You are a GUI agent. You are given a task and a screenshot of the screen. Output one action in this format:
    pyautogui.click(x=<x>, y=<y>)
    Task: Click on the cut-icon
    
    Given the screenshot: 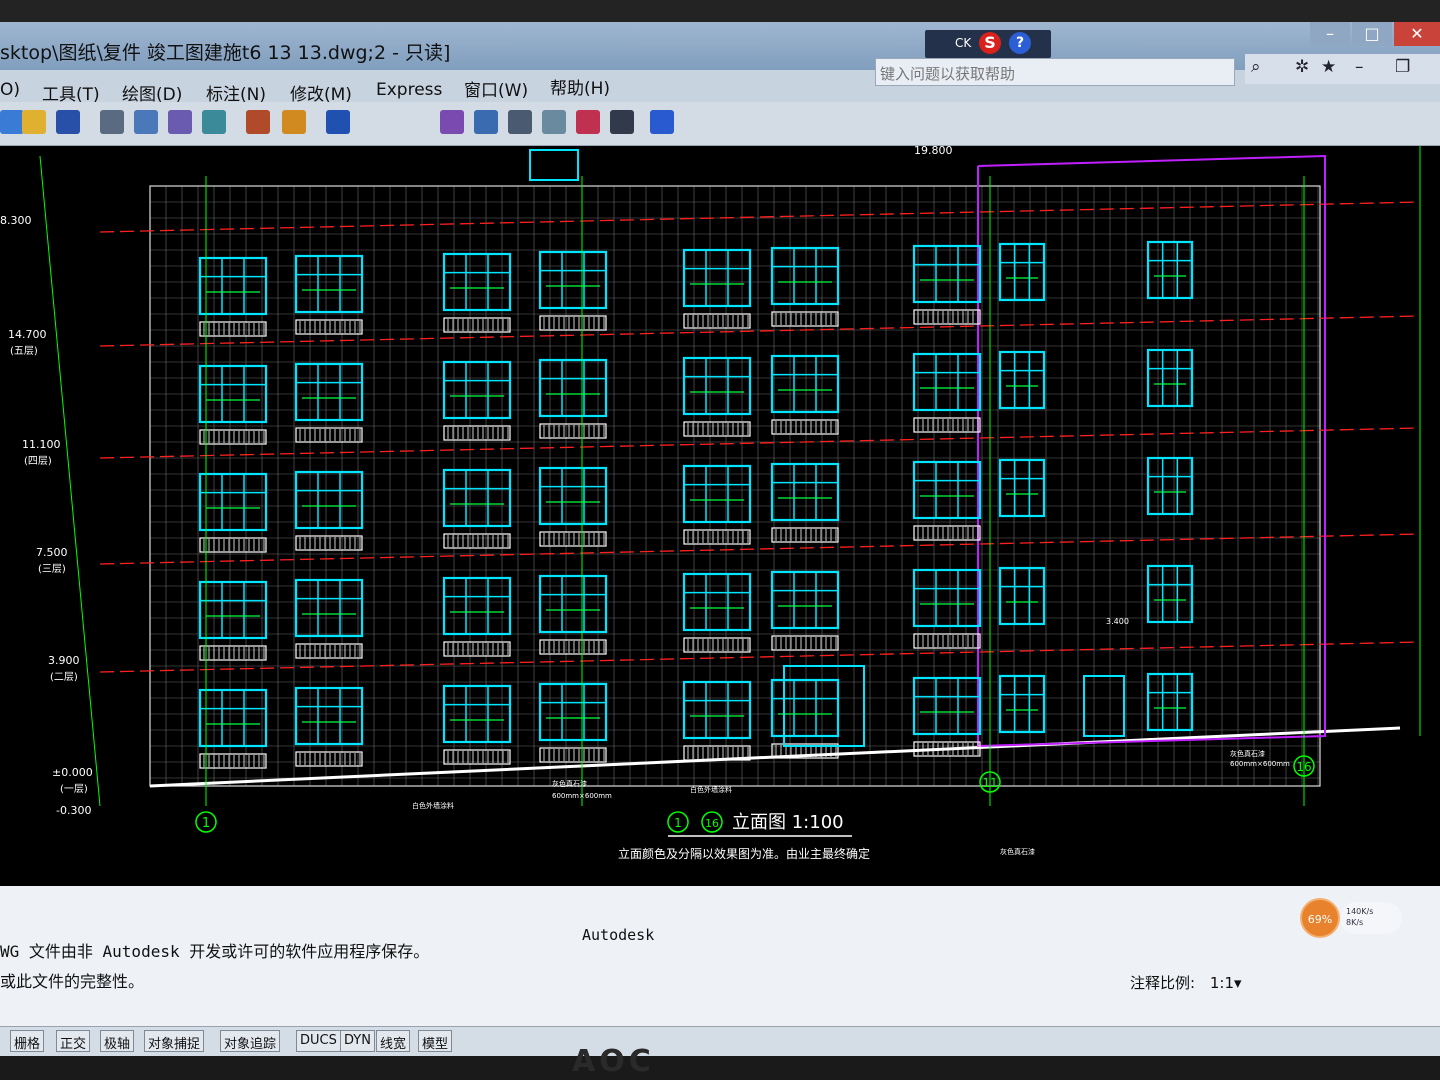 What is the action you would take?
    pyautogui.click(x=258, y=122)
    